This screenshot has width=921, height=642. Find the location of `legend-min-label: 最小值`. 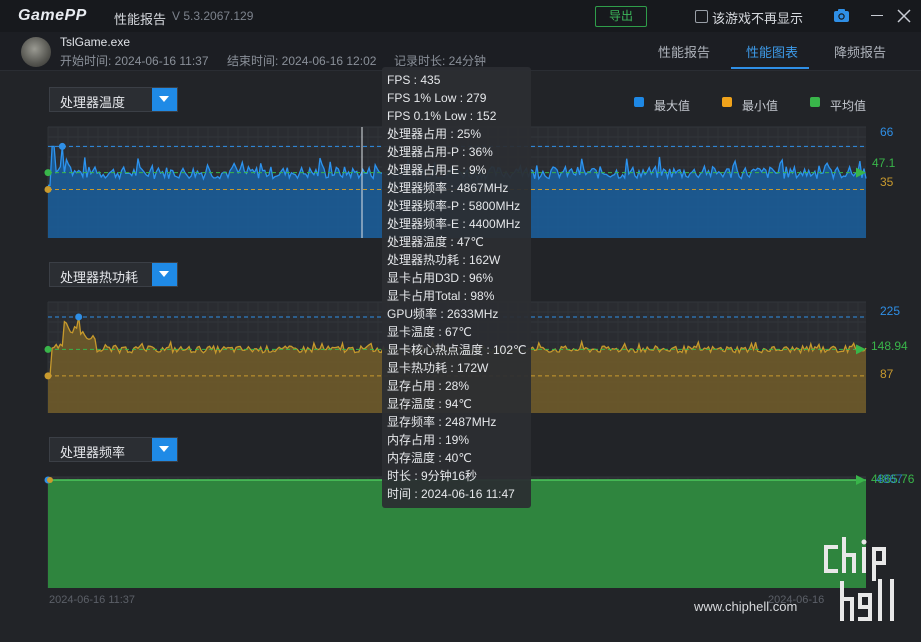

legend-min-label: 最小值 is located at coordinates (760, 106).